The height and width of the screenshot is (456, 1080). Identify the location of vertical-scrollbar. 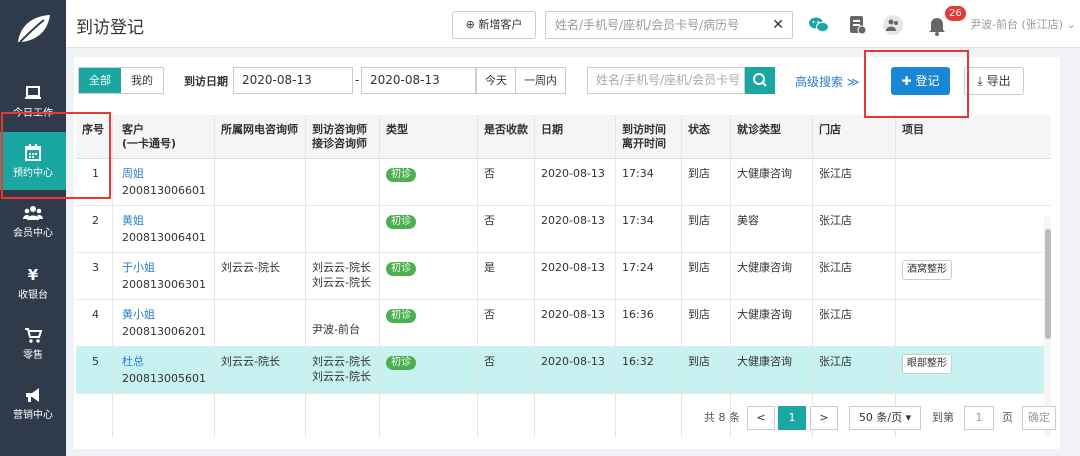
(1047, 327).